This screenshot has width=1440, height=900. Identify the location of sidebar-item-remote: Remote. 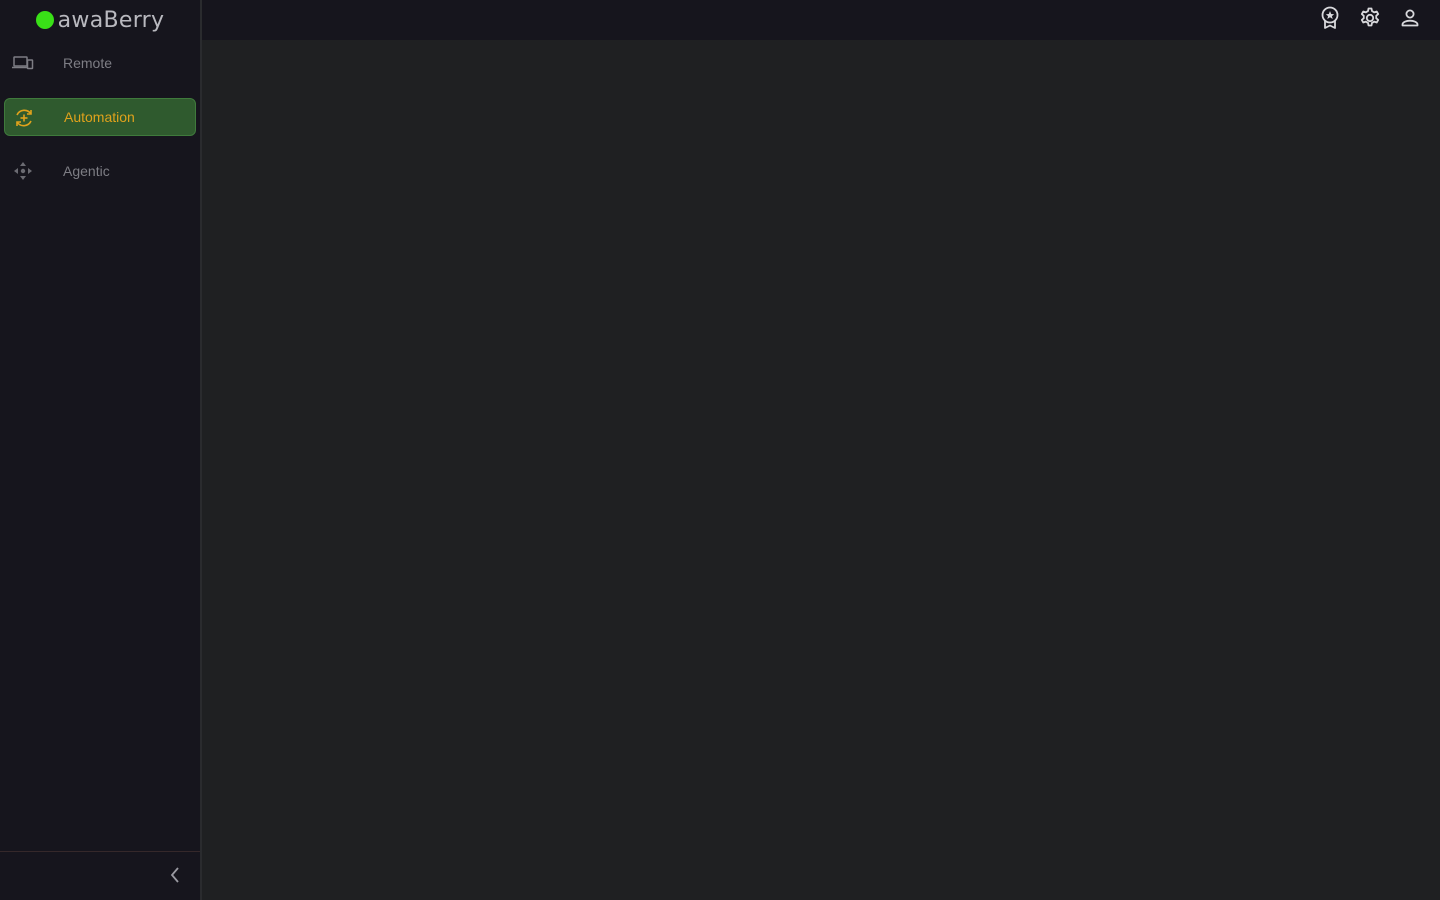
(100, 63).